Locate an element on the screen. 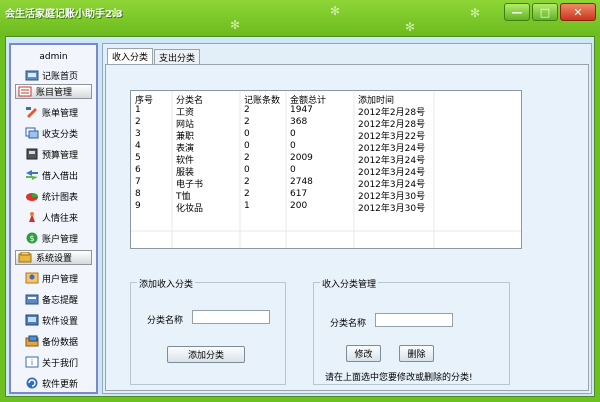 Image resolution: width=600 pixels, height=402 pixels. sidebar-section-label: 系统设置 is located at coordinates (54, 259).